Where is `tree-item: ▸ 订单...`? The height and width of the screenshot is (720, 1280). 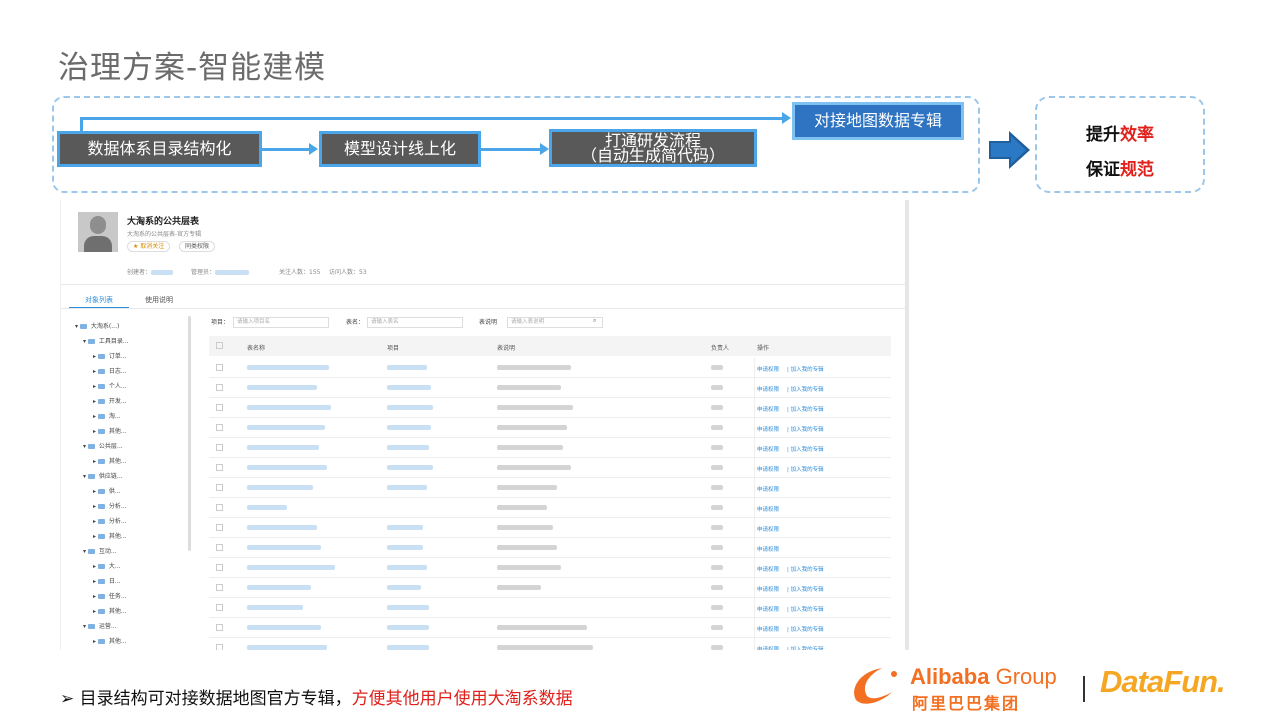
tree-item: ▸ 订单... is located at coordinates (110, 355).